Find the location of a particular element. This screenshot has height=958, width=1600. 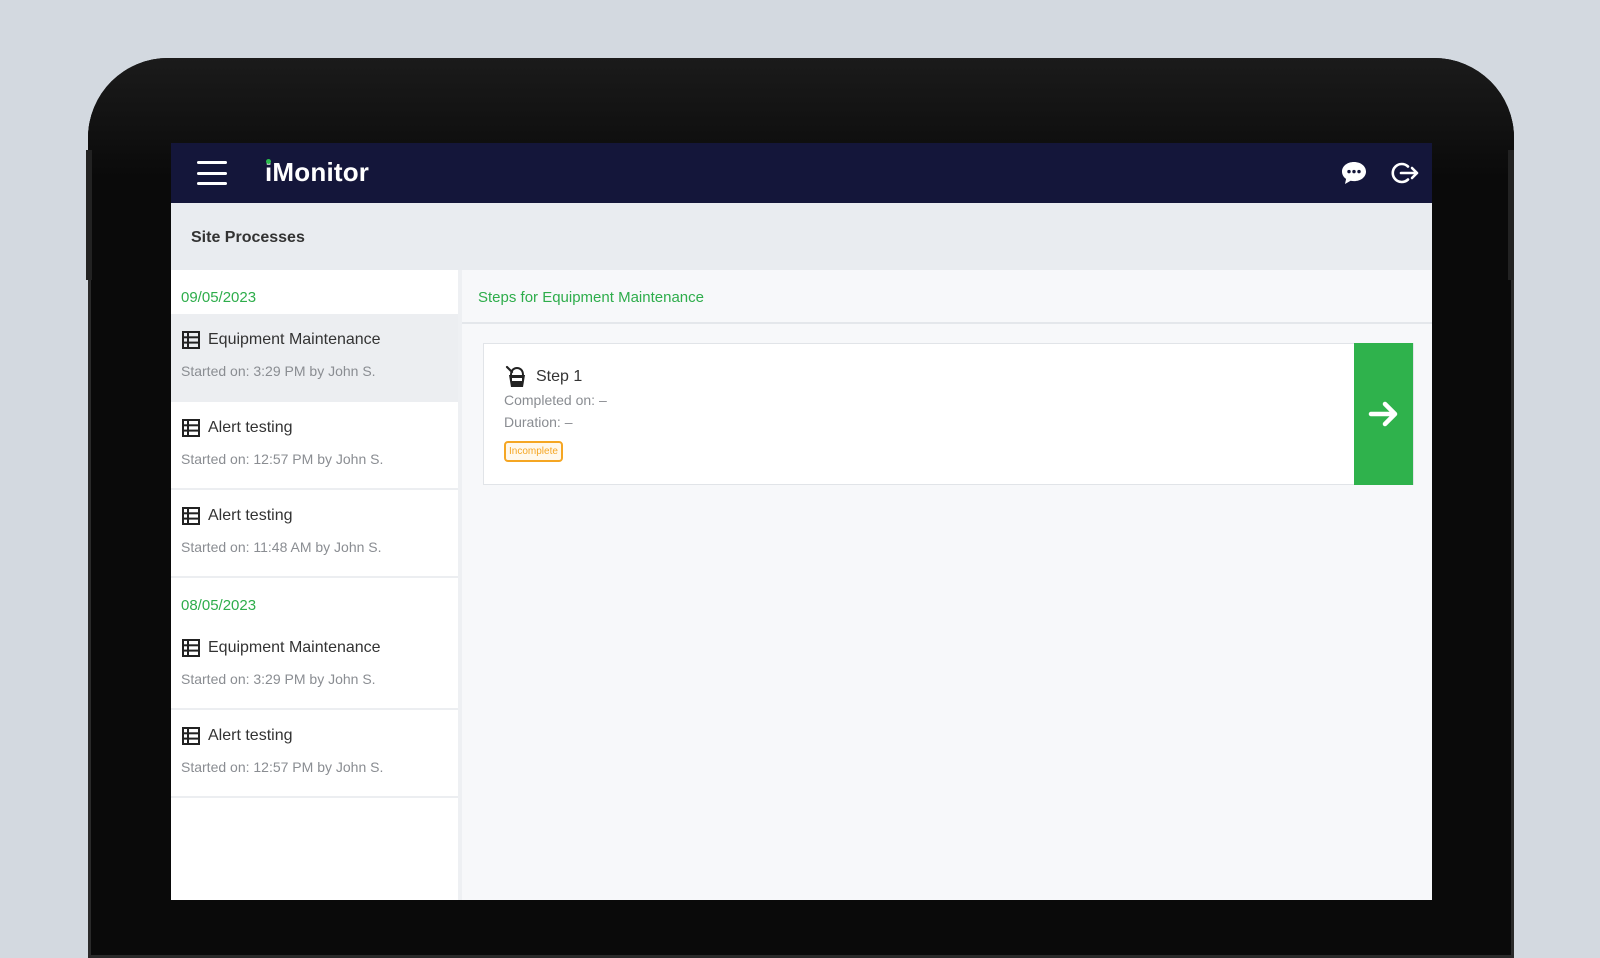

steps-header: Steps for Equipment Maintenance is located at coordinates (947, 297).